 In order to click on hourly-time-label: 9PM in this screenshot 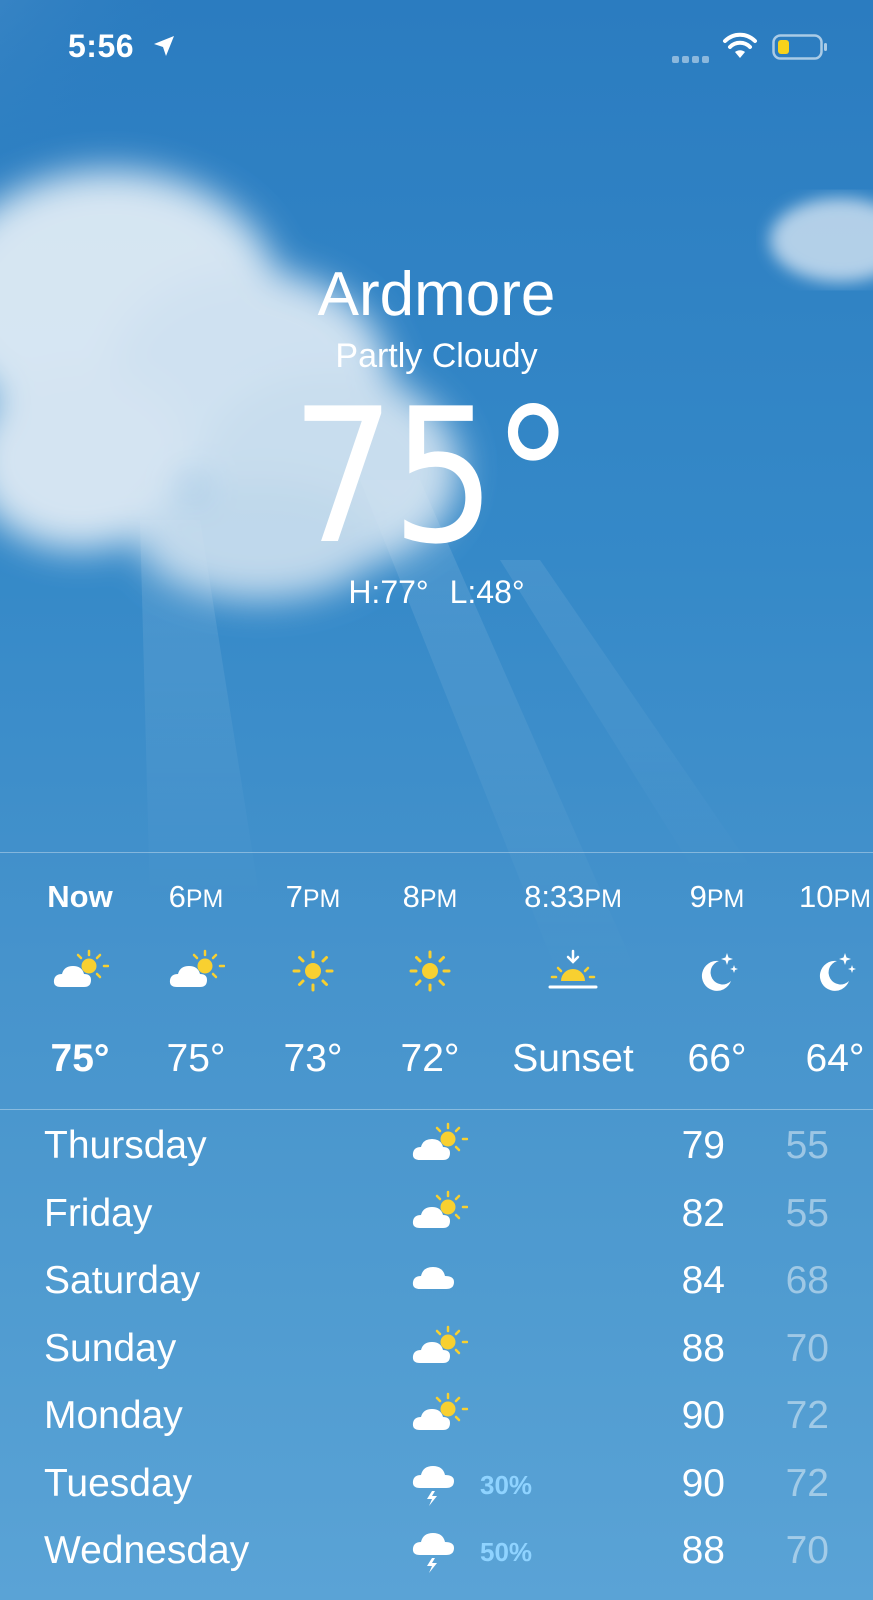, I will do `click(717, 896)`.